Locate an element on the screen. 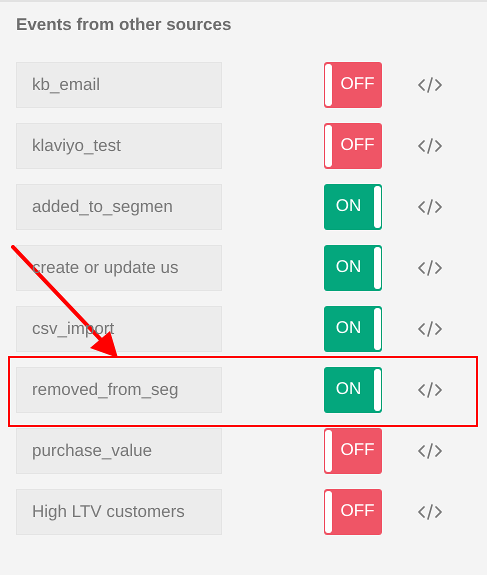 Image resolution: width=487 pixels, height=575 pixels. event-name-field: kb_email is located at coordinates (119, 85).